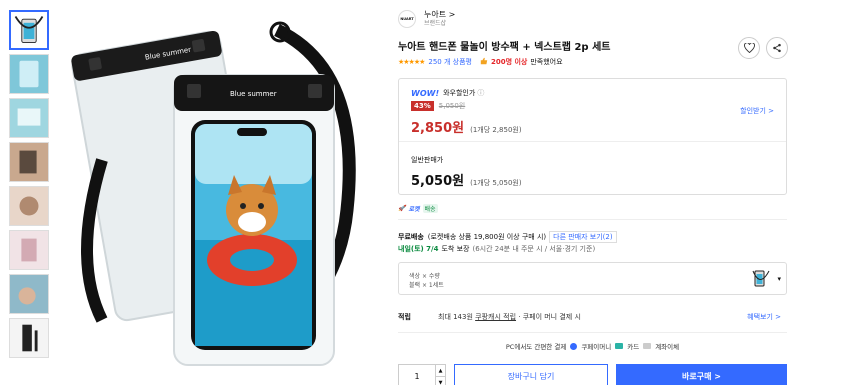 This screenshot has width=850, height=385. What do you see at coordinates (592, 141) in the screenshot?
I see `price-divider` at bounding box center [592, 141].